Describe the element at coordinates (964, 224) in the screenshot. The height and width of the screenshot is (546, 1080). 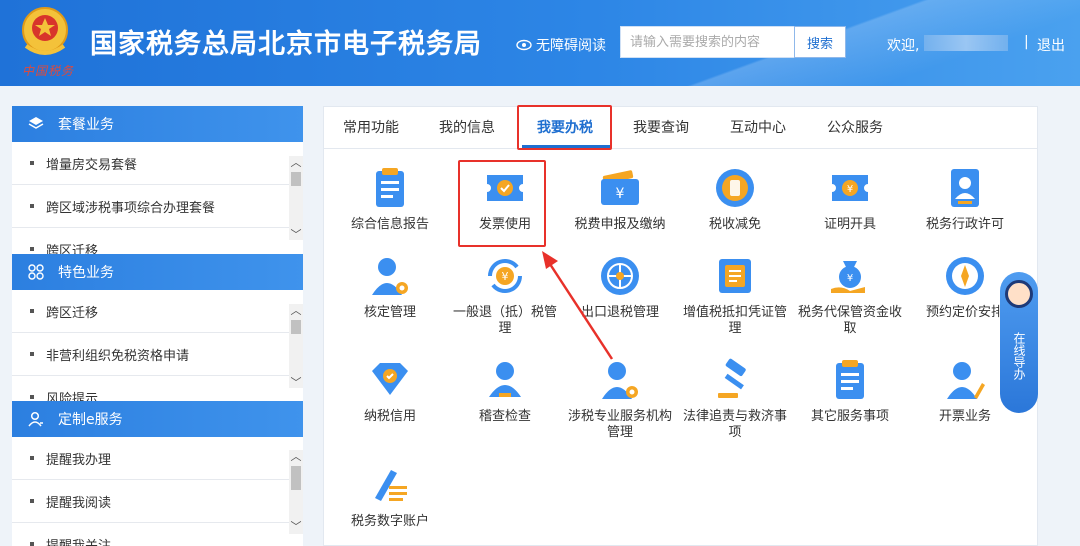
I see `func-label: 税务行政许可` at that location.